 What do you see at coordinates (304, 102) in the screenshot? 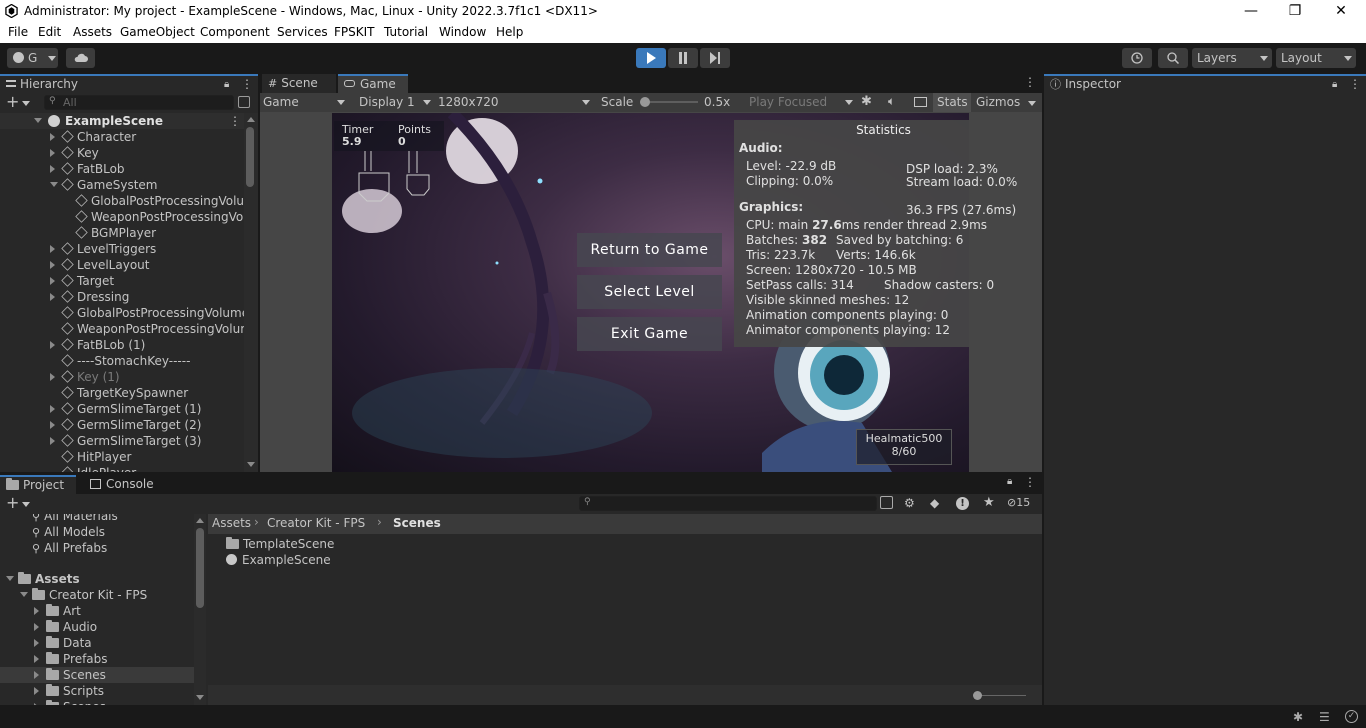
I see `game-mode-dropdown: Game` at bounding box center [304, 102].